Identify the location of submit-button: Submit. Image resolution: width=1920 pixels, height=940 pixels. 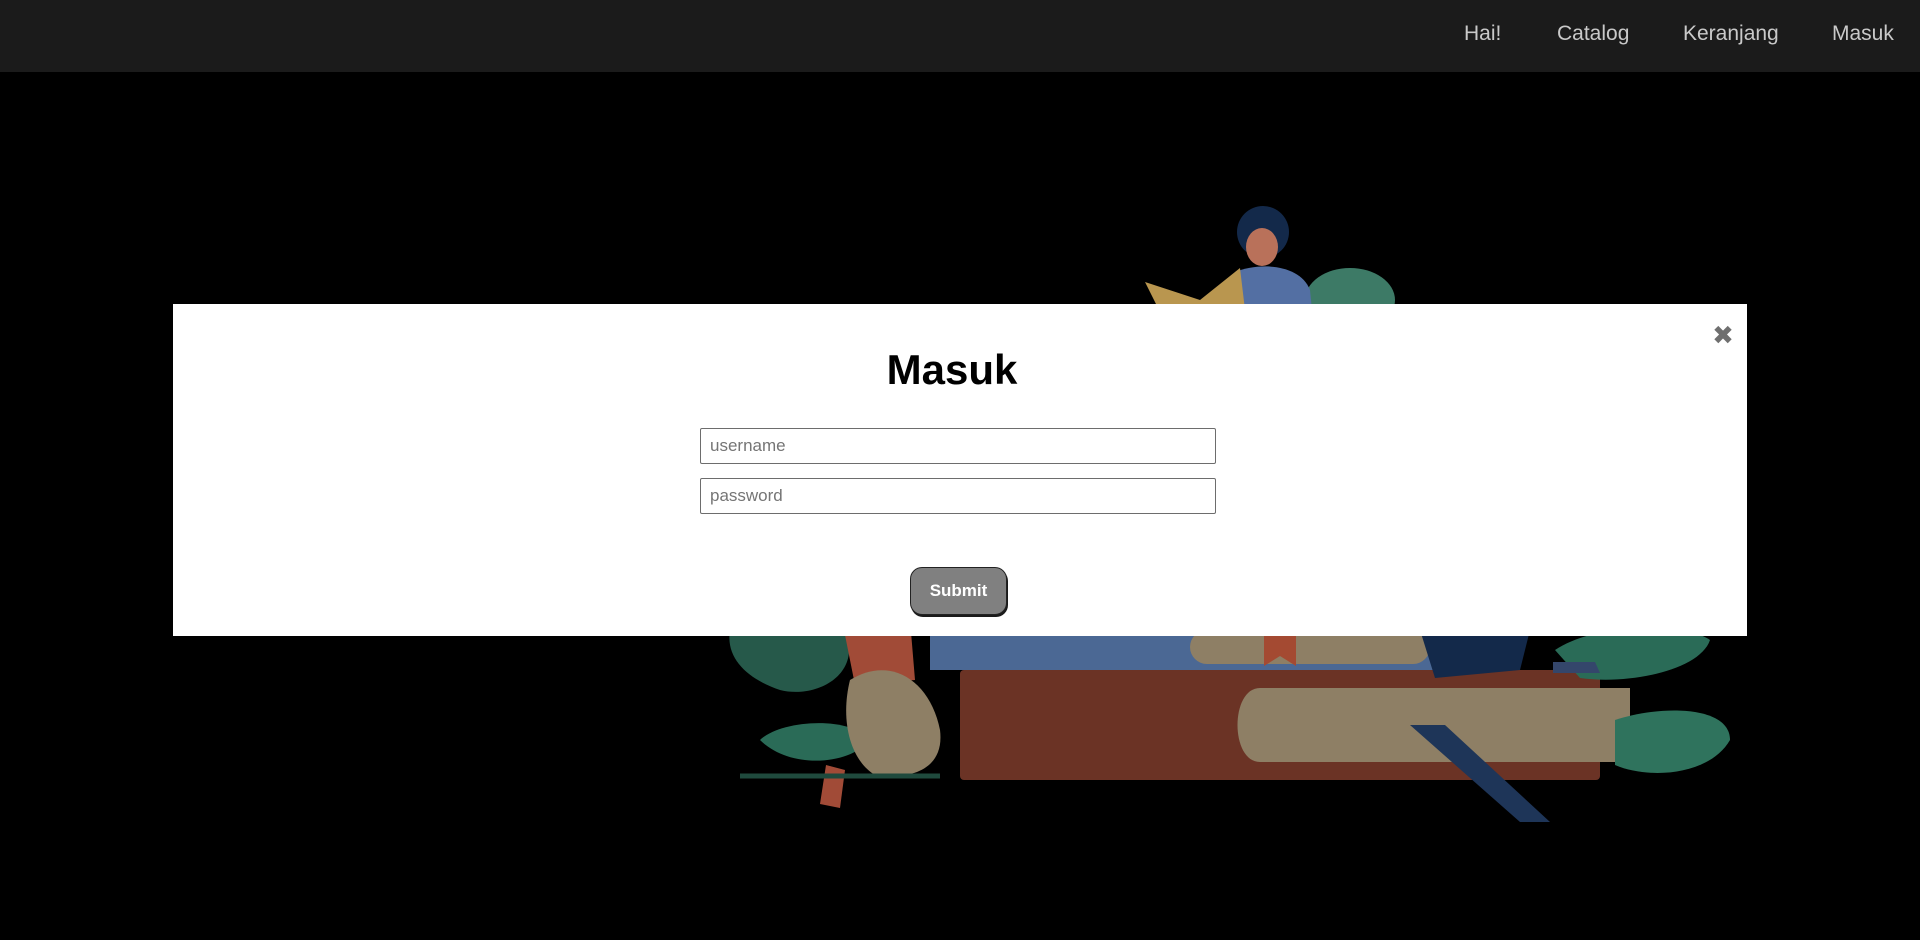
(958, 591).